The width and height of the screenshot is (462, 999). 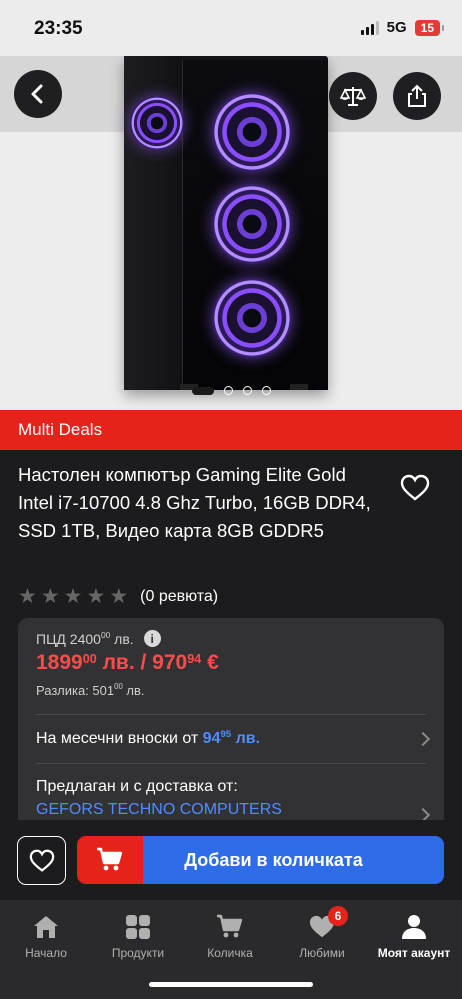 I want to click on favorites-count-badge: 6, so click(x=338, y=916).